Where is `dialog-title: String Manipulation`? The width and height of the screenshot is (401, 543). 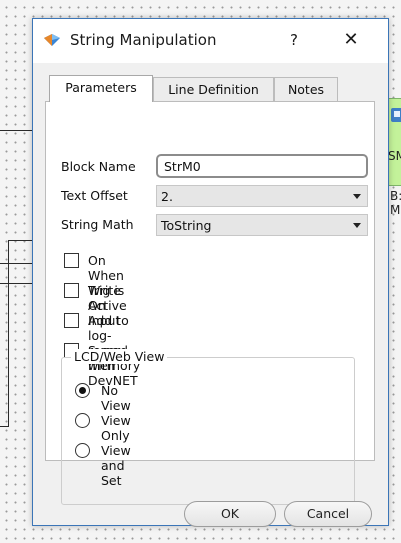
dialog-title: String Manipulation is located at coordinates (143, 40).